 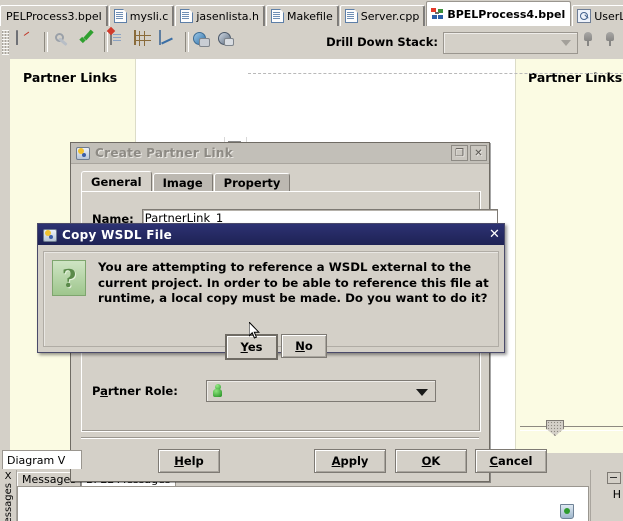 I want to click on toolbar-button-properties, so click(x=64, y=42).